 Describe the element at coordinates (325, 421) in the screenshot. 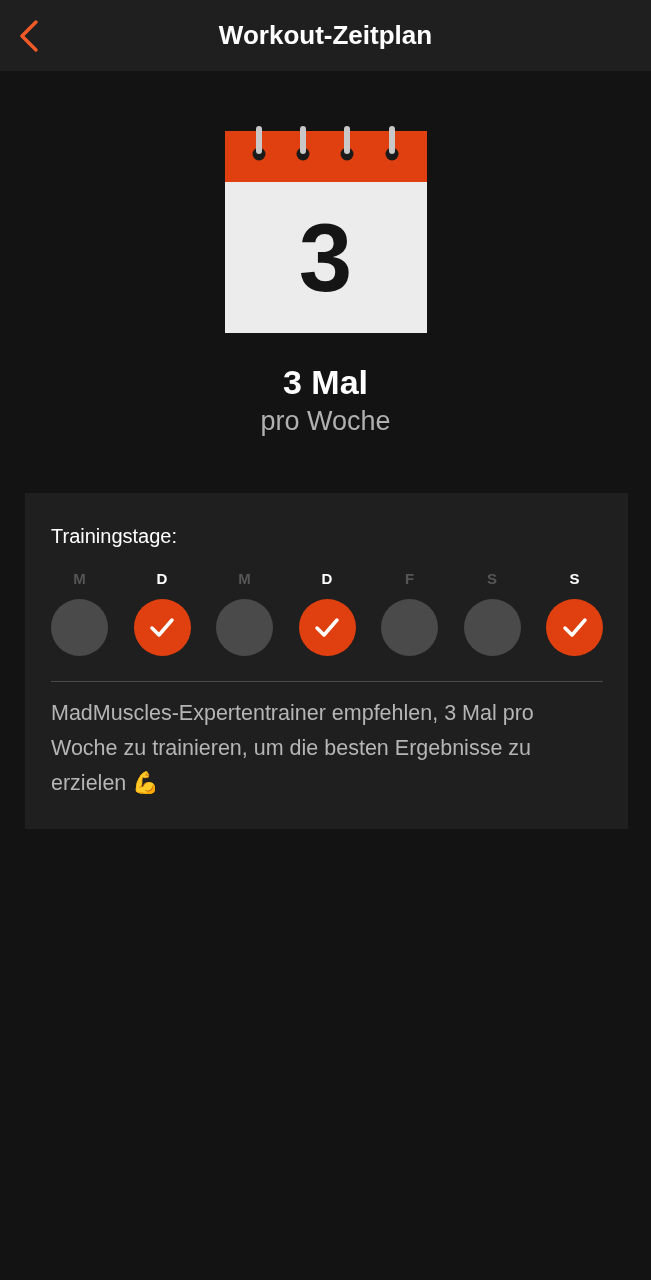

I see `frequency-unit: pro Woche` at that location.